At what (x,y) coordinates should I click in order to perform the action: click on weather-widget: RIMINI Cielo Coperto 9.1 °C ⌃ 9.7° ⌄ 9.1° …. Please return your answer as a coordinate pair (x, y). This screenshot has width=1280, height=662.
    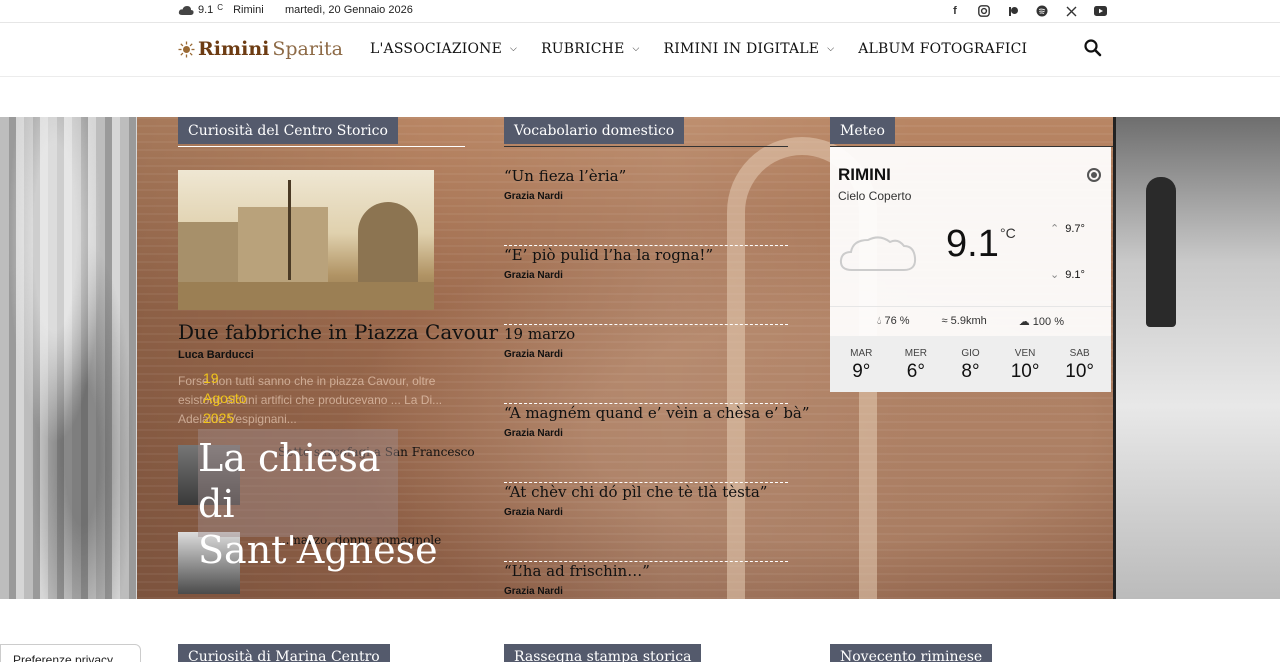
    Looking at the image, I should click on (970, 269).